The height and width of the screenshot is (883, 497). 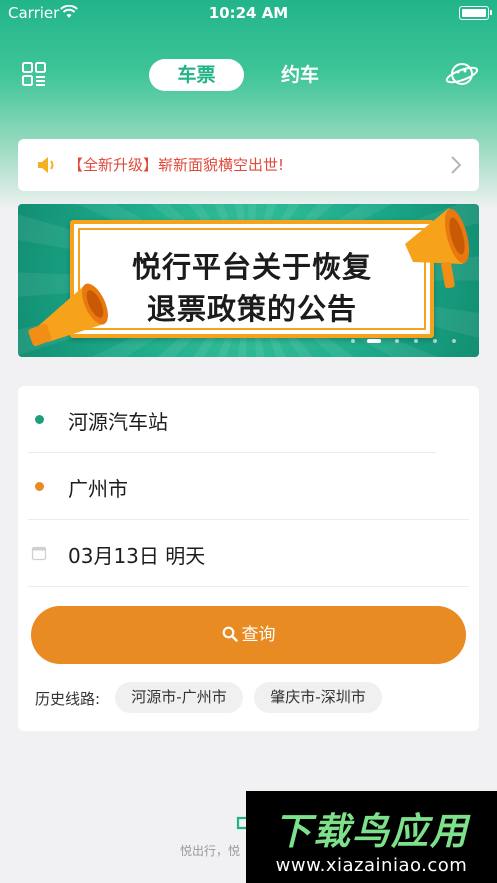 I want to click on megaphone-left-icon, so click(x=68, y=315).